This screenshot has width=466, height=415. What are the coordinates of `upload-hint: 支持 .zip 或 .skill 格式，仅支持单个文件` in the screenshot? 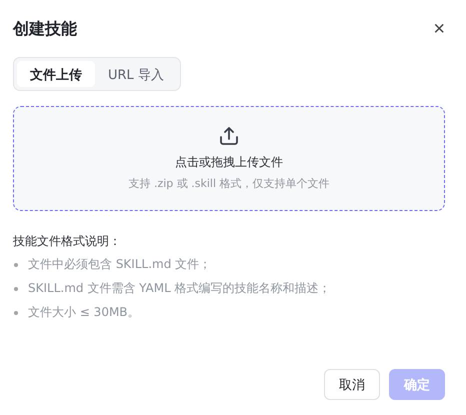 It's located at (229, 183).